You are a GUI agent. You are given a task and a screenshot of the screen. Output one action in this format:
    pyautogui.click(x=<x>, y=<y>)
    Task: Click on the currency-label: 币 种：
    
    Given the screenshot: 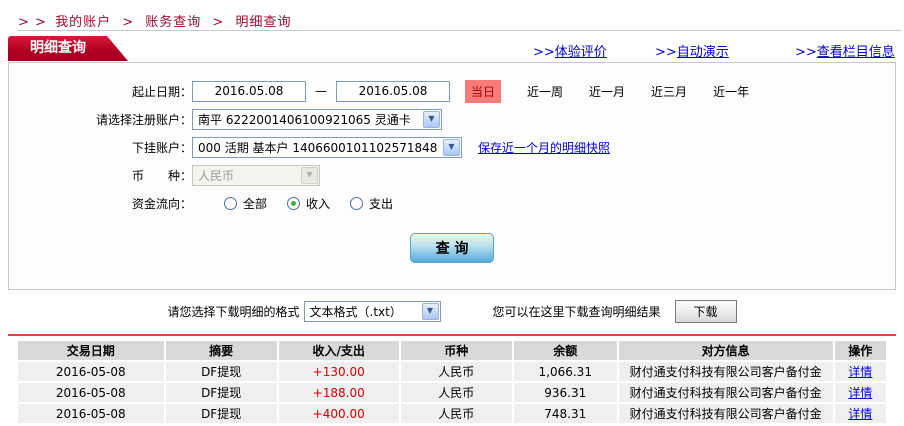 What is the action you would take?
    pyautogui.click(x=161, y=175)
    